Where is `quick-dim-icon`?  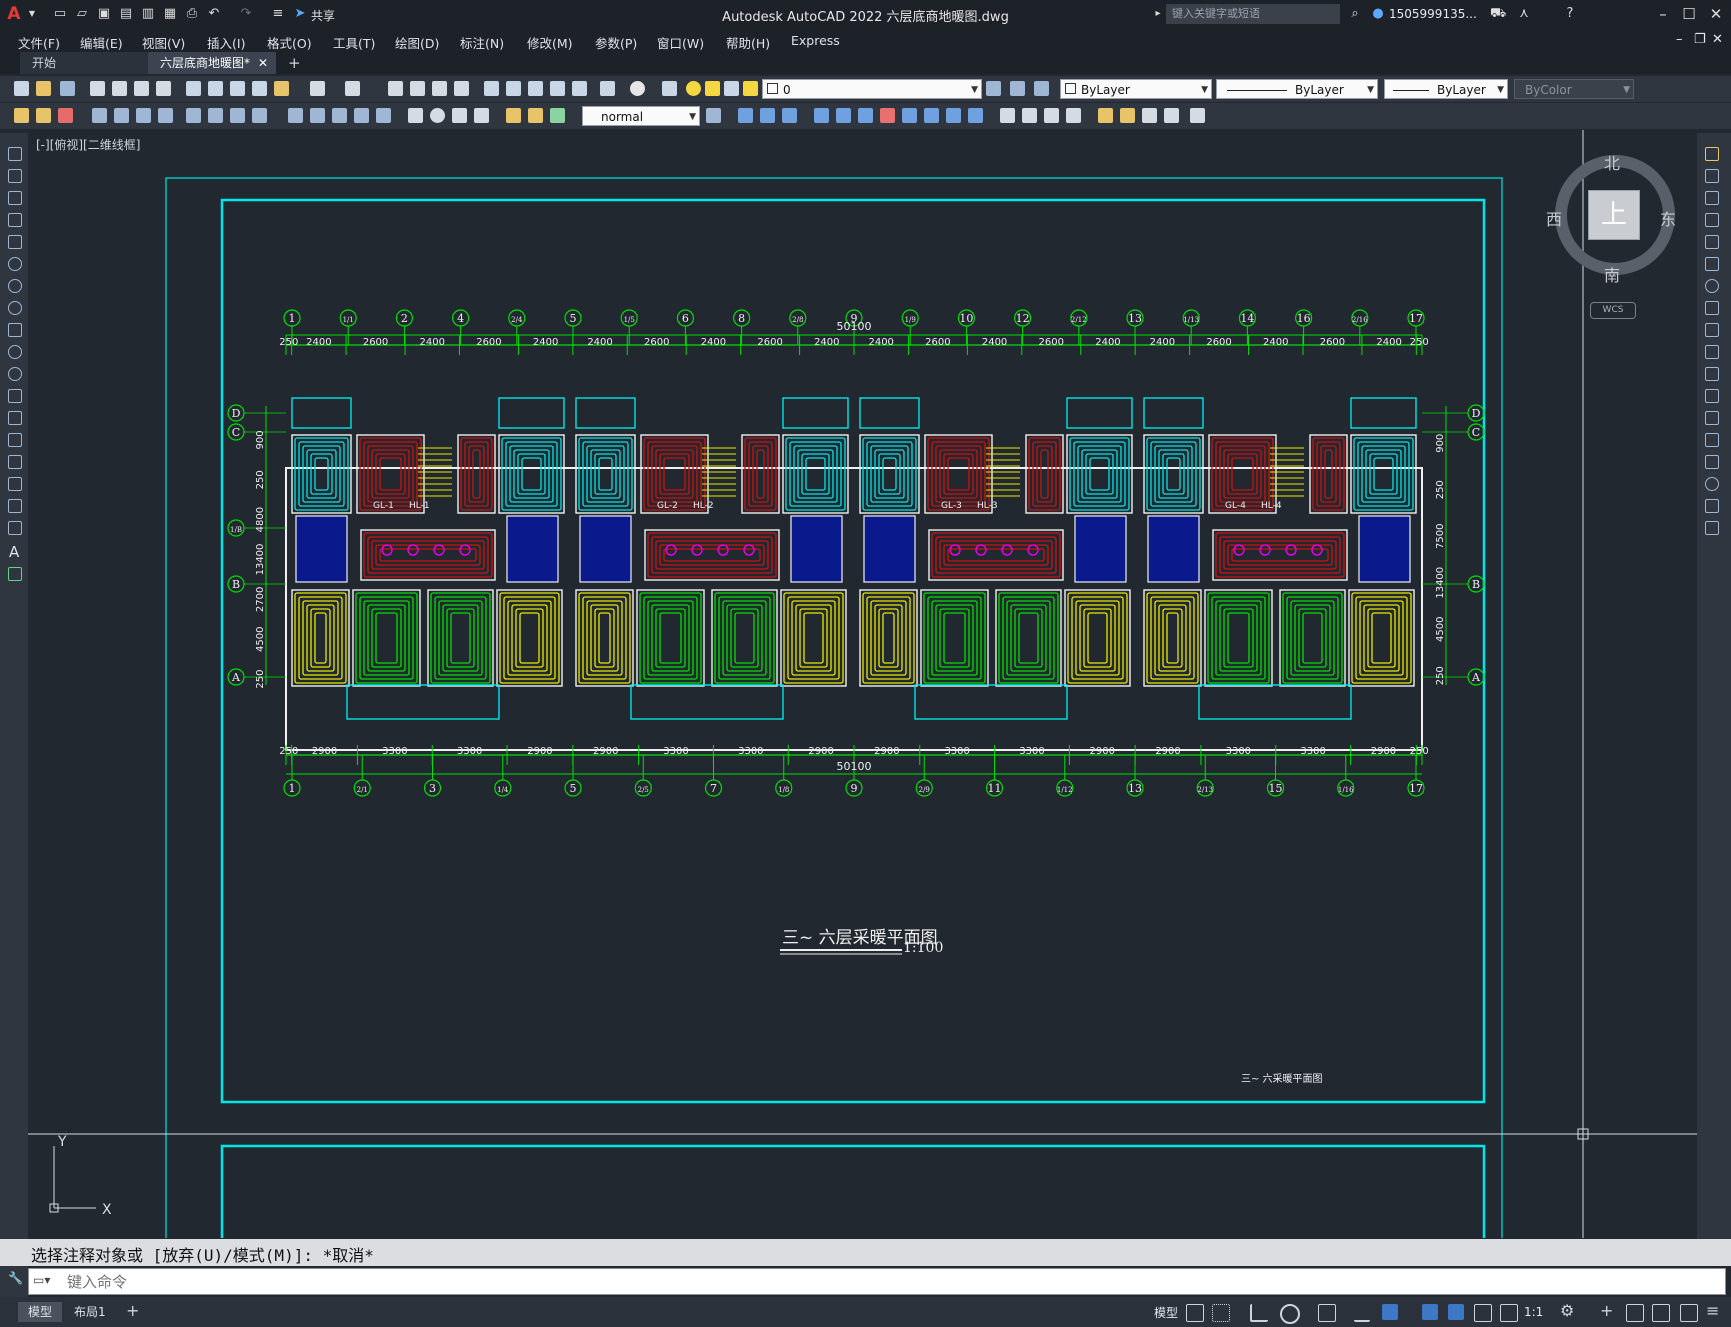 quick-dim-icon is located at coordinates (295, 115).